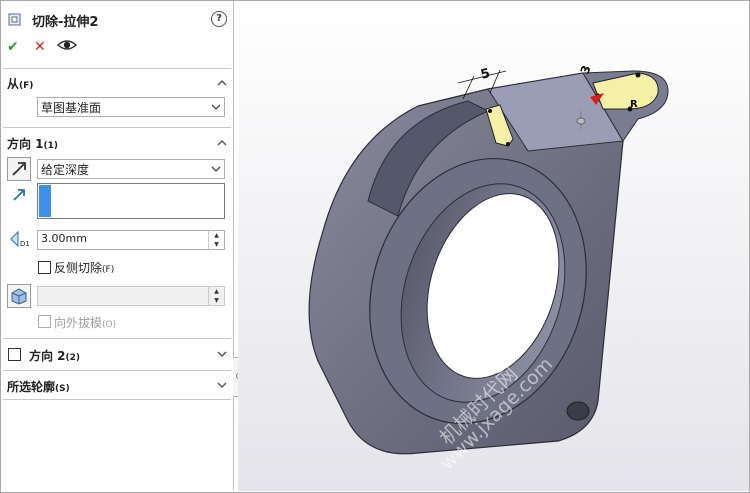 Image resolution: width=750 pixels, height=493 pixels. Describe the element at coordinates (131, 169) in the screenshot. I see `end-condition-select: 给定深度` at that location.